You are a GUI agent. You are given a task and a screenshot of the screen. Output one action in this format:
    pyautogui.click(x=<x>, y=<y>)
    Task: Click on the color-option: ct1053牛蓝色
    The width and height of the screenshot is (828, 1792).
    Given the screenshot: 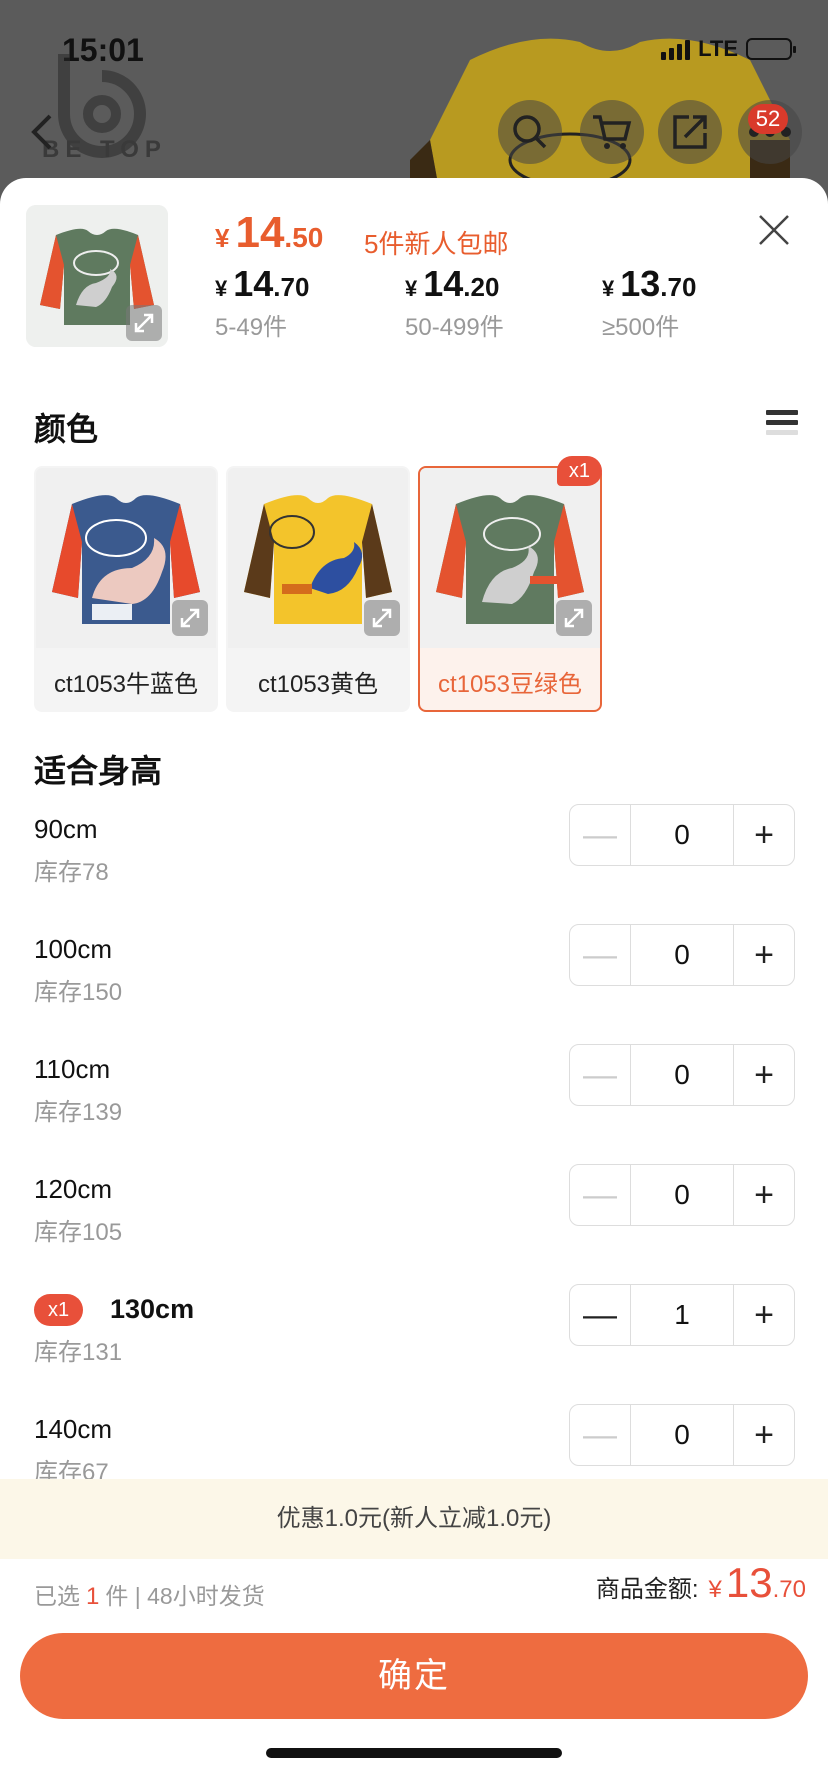 What is the action you would take?
    pyautogui.click(x=126, y=589)
    